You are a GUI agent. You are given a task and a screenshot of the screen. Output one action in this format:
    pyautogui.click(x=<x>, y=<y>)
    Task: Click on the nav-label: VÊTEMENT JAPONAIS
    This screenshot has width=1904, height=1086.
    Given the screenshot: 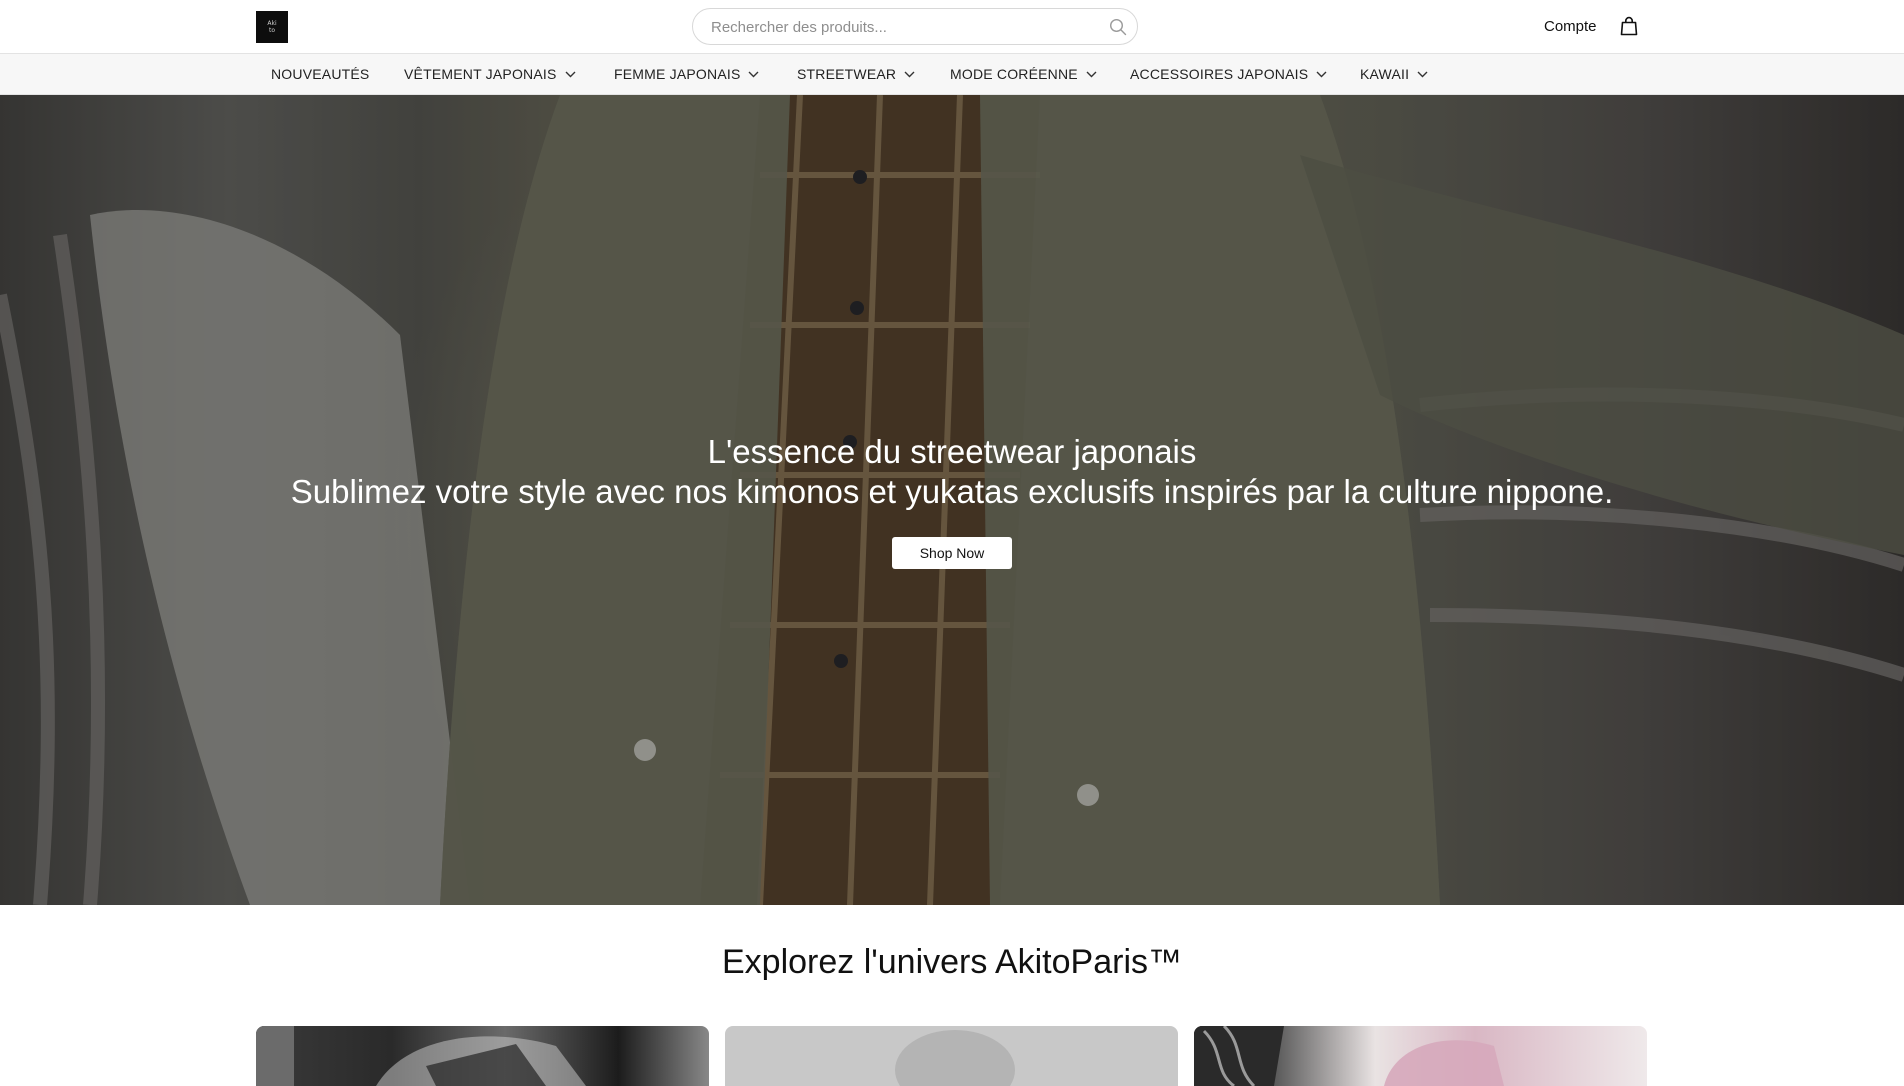 What is the action you would take?
    pyautogui.click(x=480, y=74)
    